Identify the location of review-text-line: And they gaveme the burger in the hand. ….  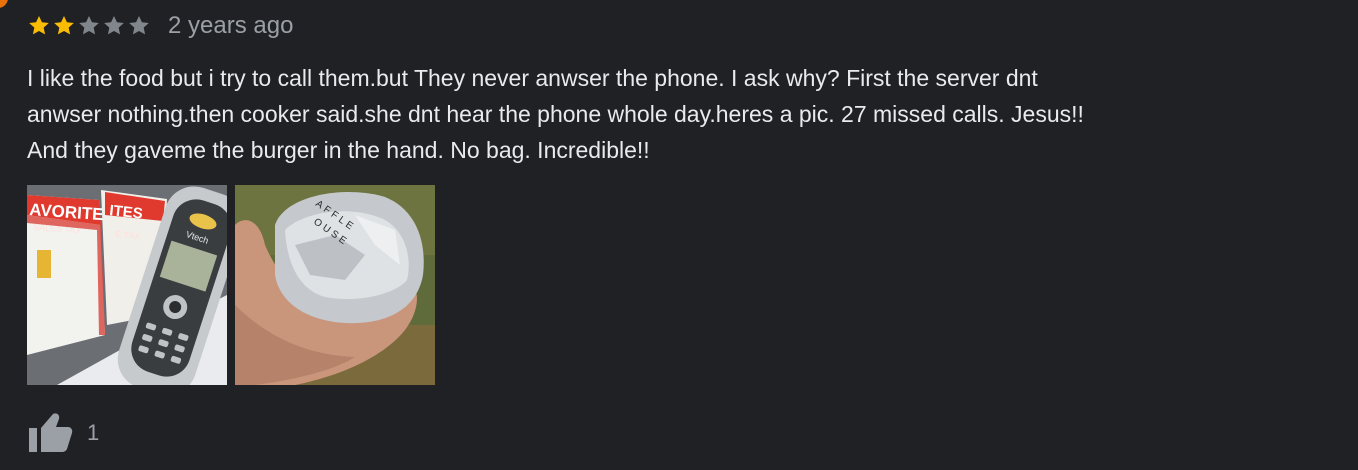
(338, 150).